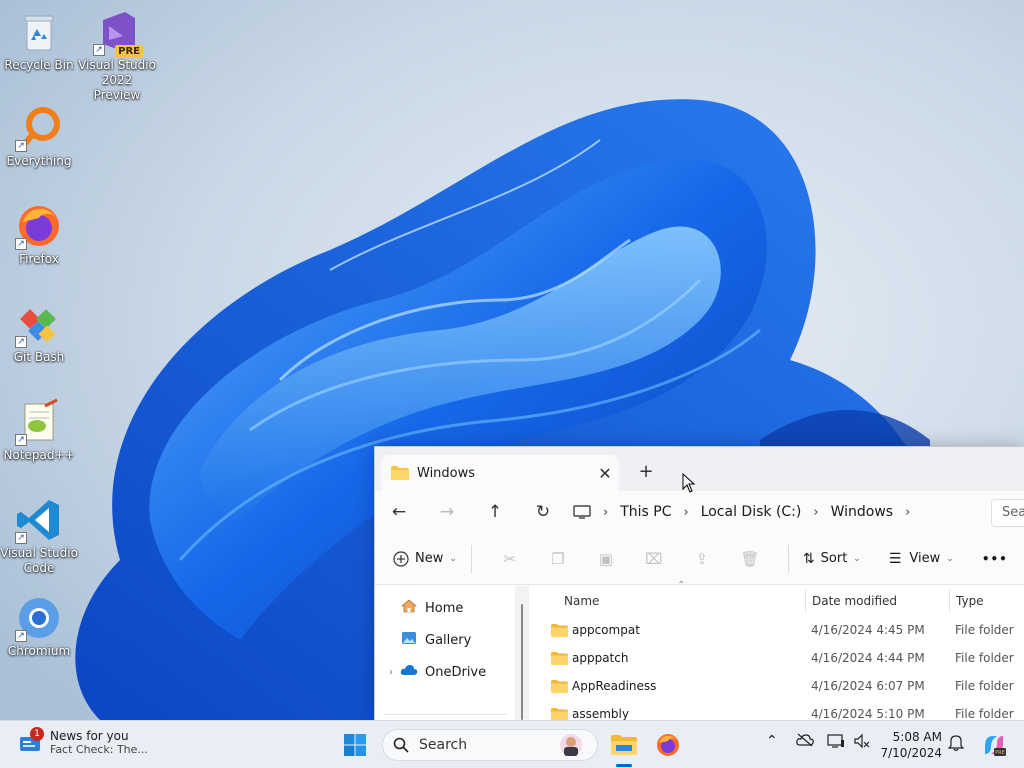 The image size is (1024, 768). Describe the element at coordinates (911, 753) in the screenshot. I see `clock-date: 7/10/2024` at that location.